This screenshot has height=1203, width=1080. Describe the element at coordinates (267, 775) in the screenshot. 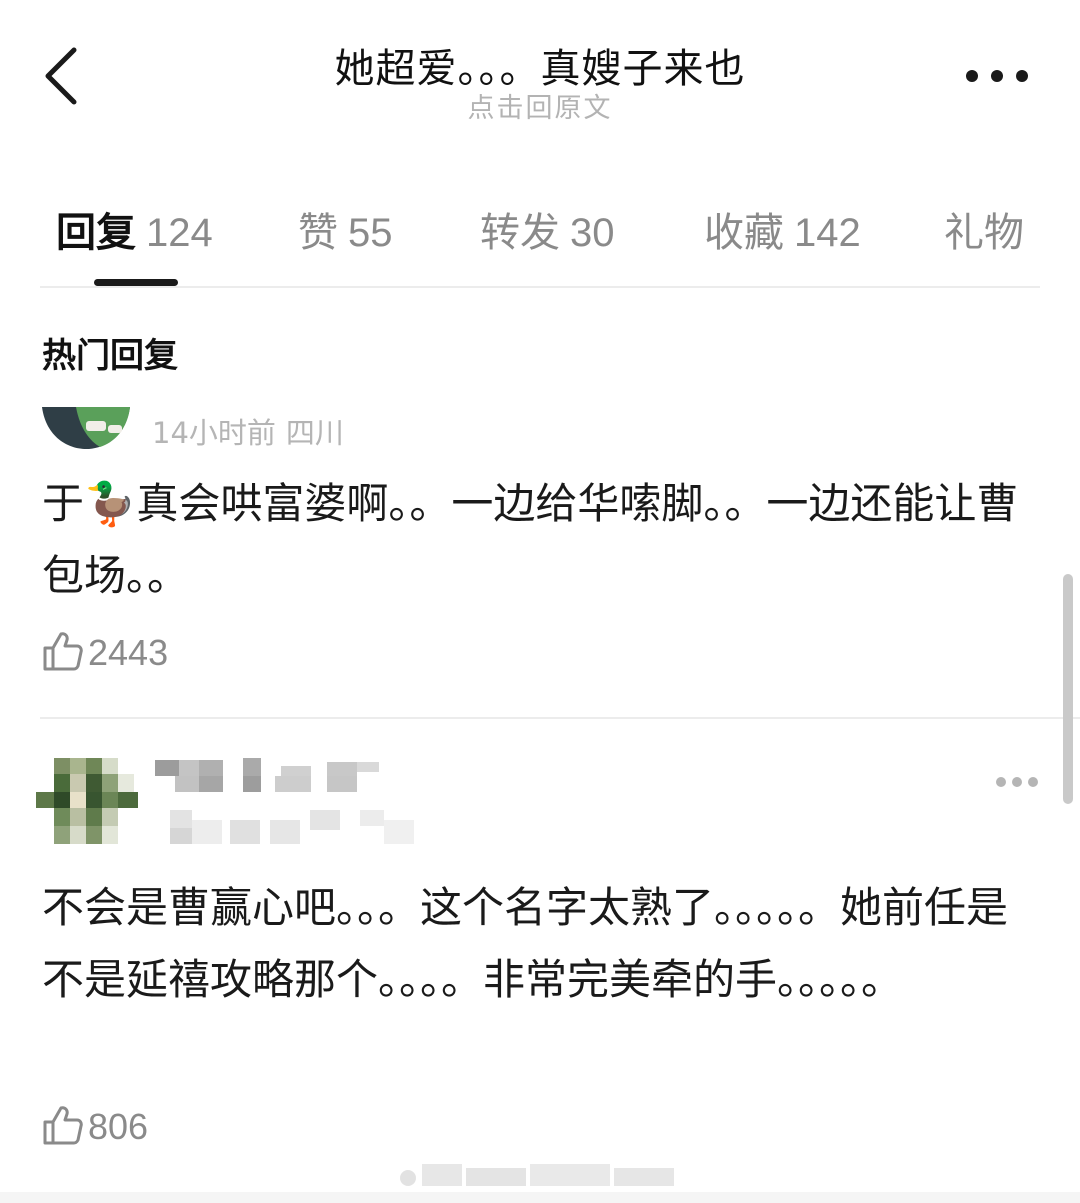

I see `blurred-username` at that location.